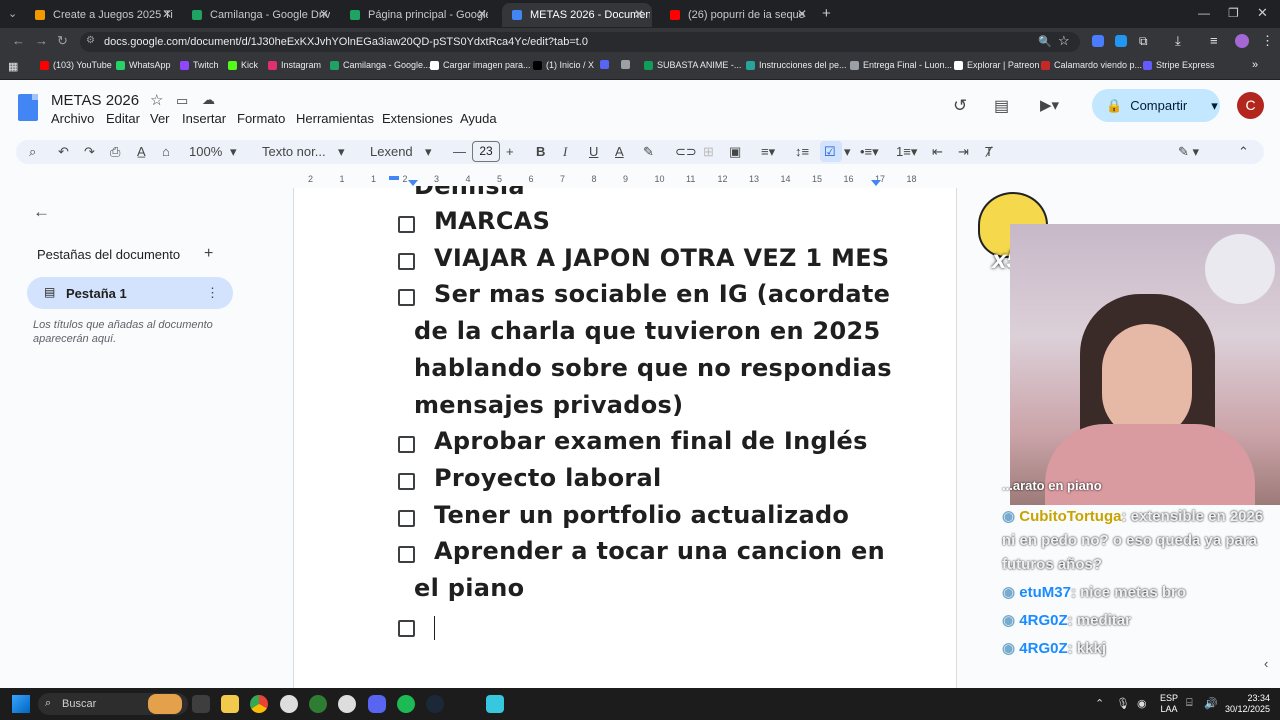 The width and height of the screenshot is (1280, 720). I want to click on collapse-menus-icon: ⌃, so click(1243, 152).